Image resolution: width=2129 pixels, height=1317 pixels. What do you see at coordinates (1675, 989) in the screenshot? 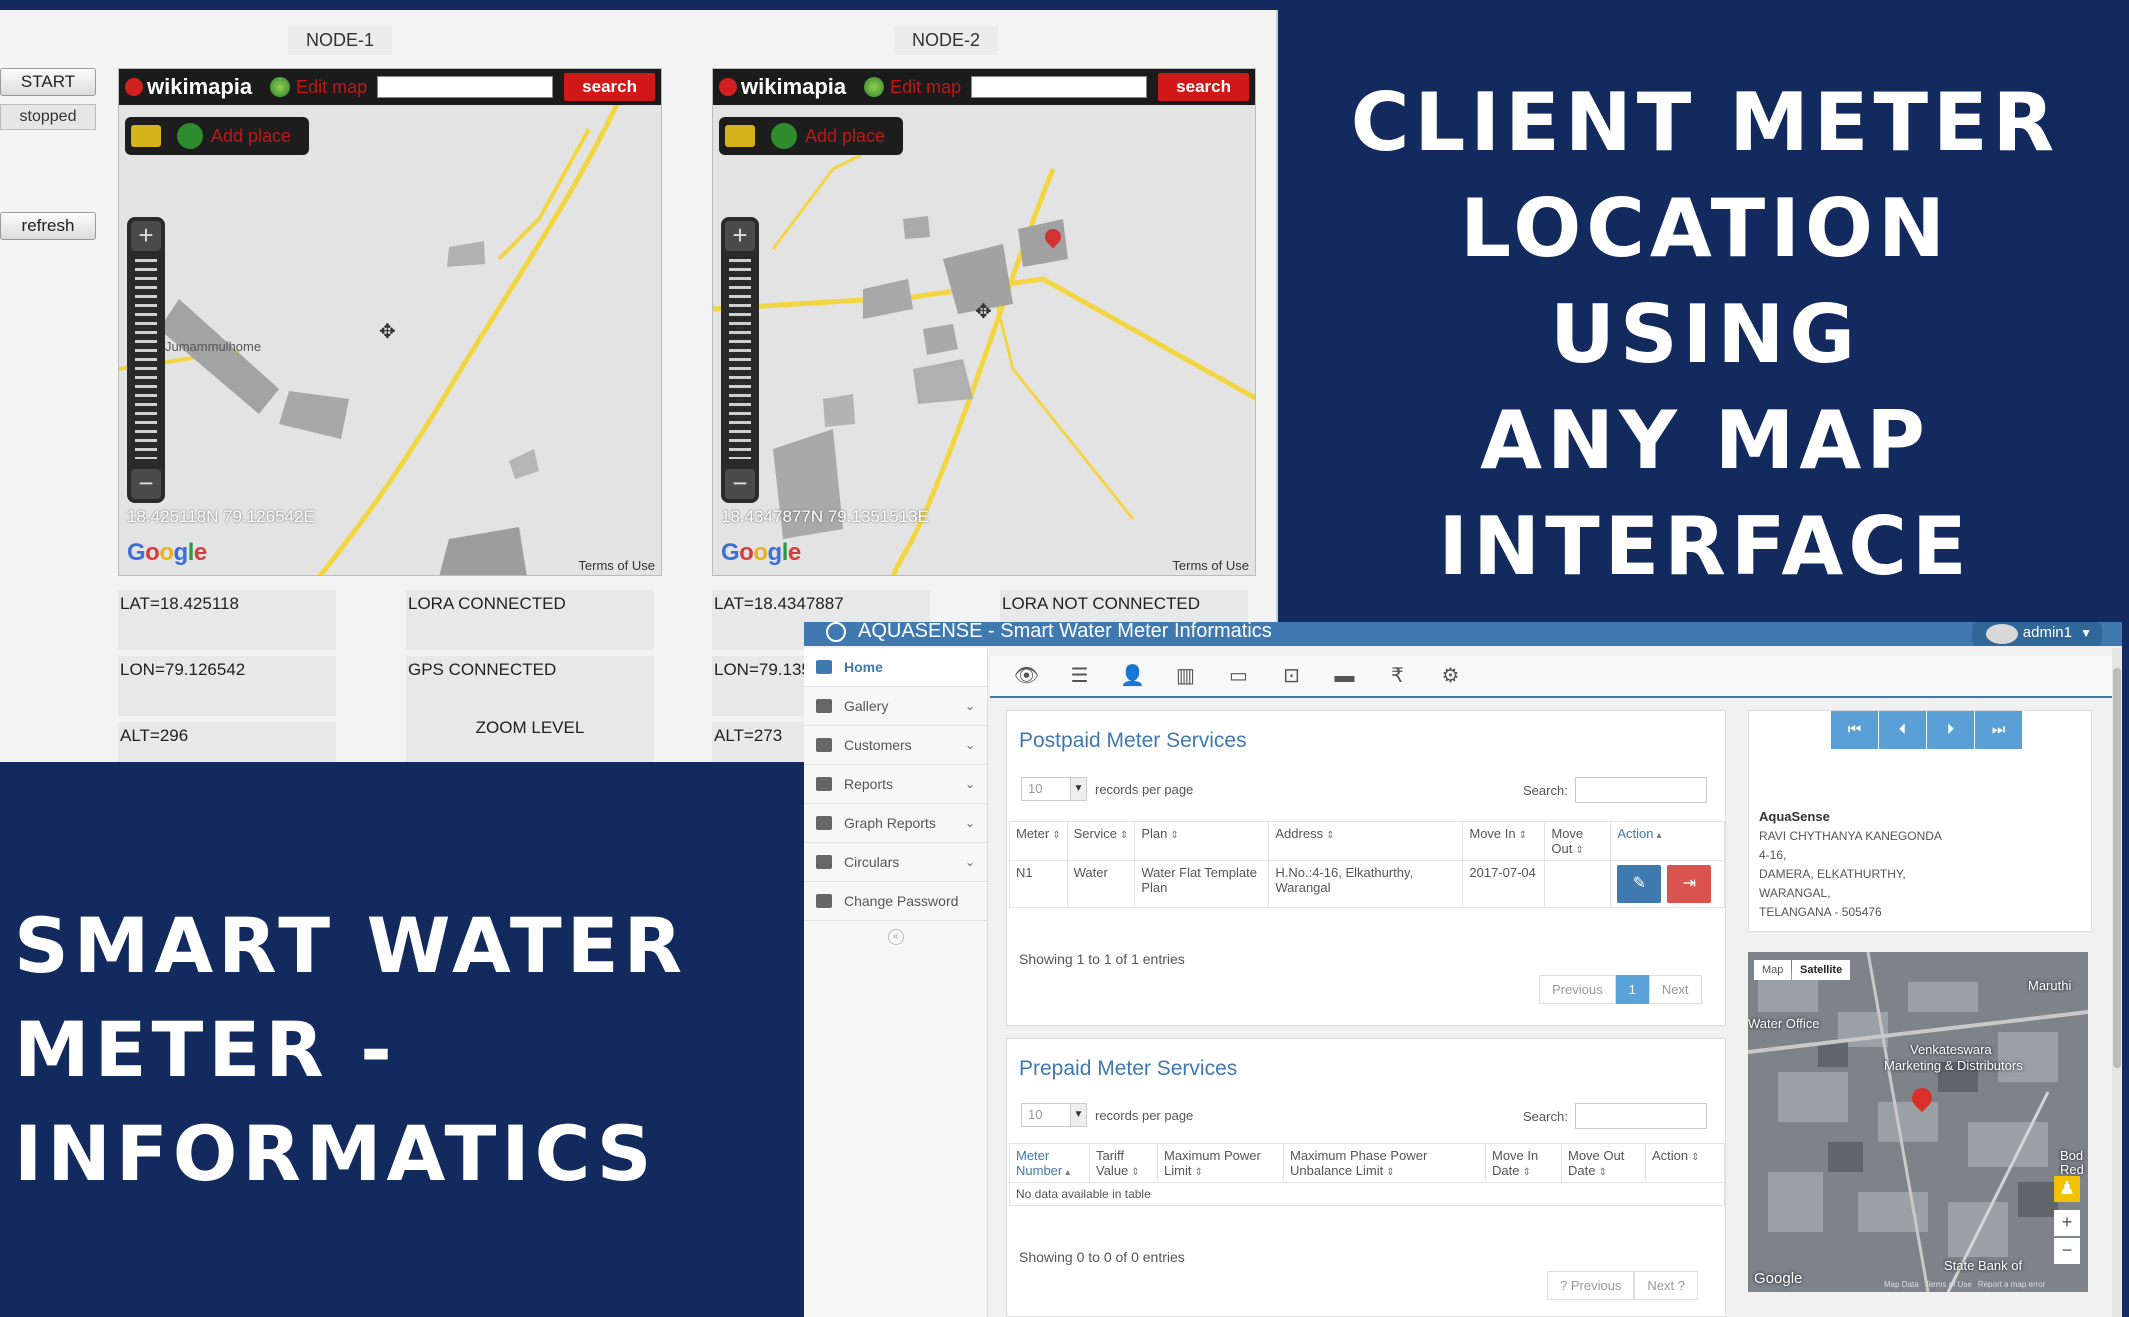
I see `next-page-button: Next` at bounding box center [1675, 989].